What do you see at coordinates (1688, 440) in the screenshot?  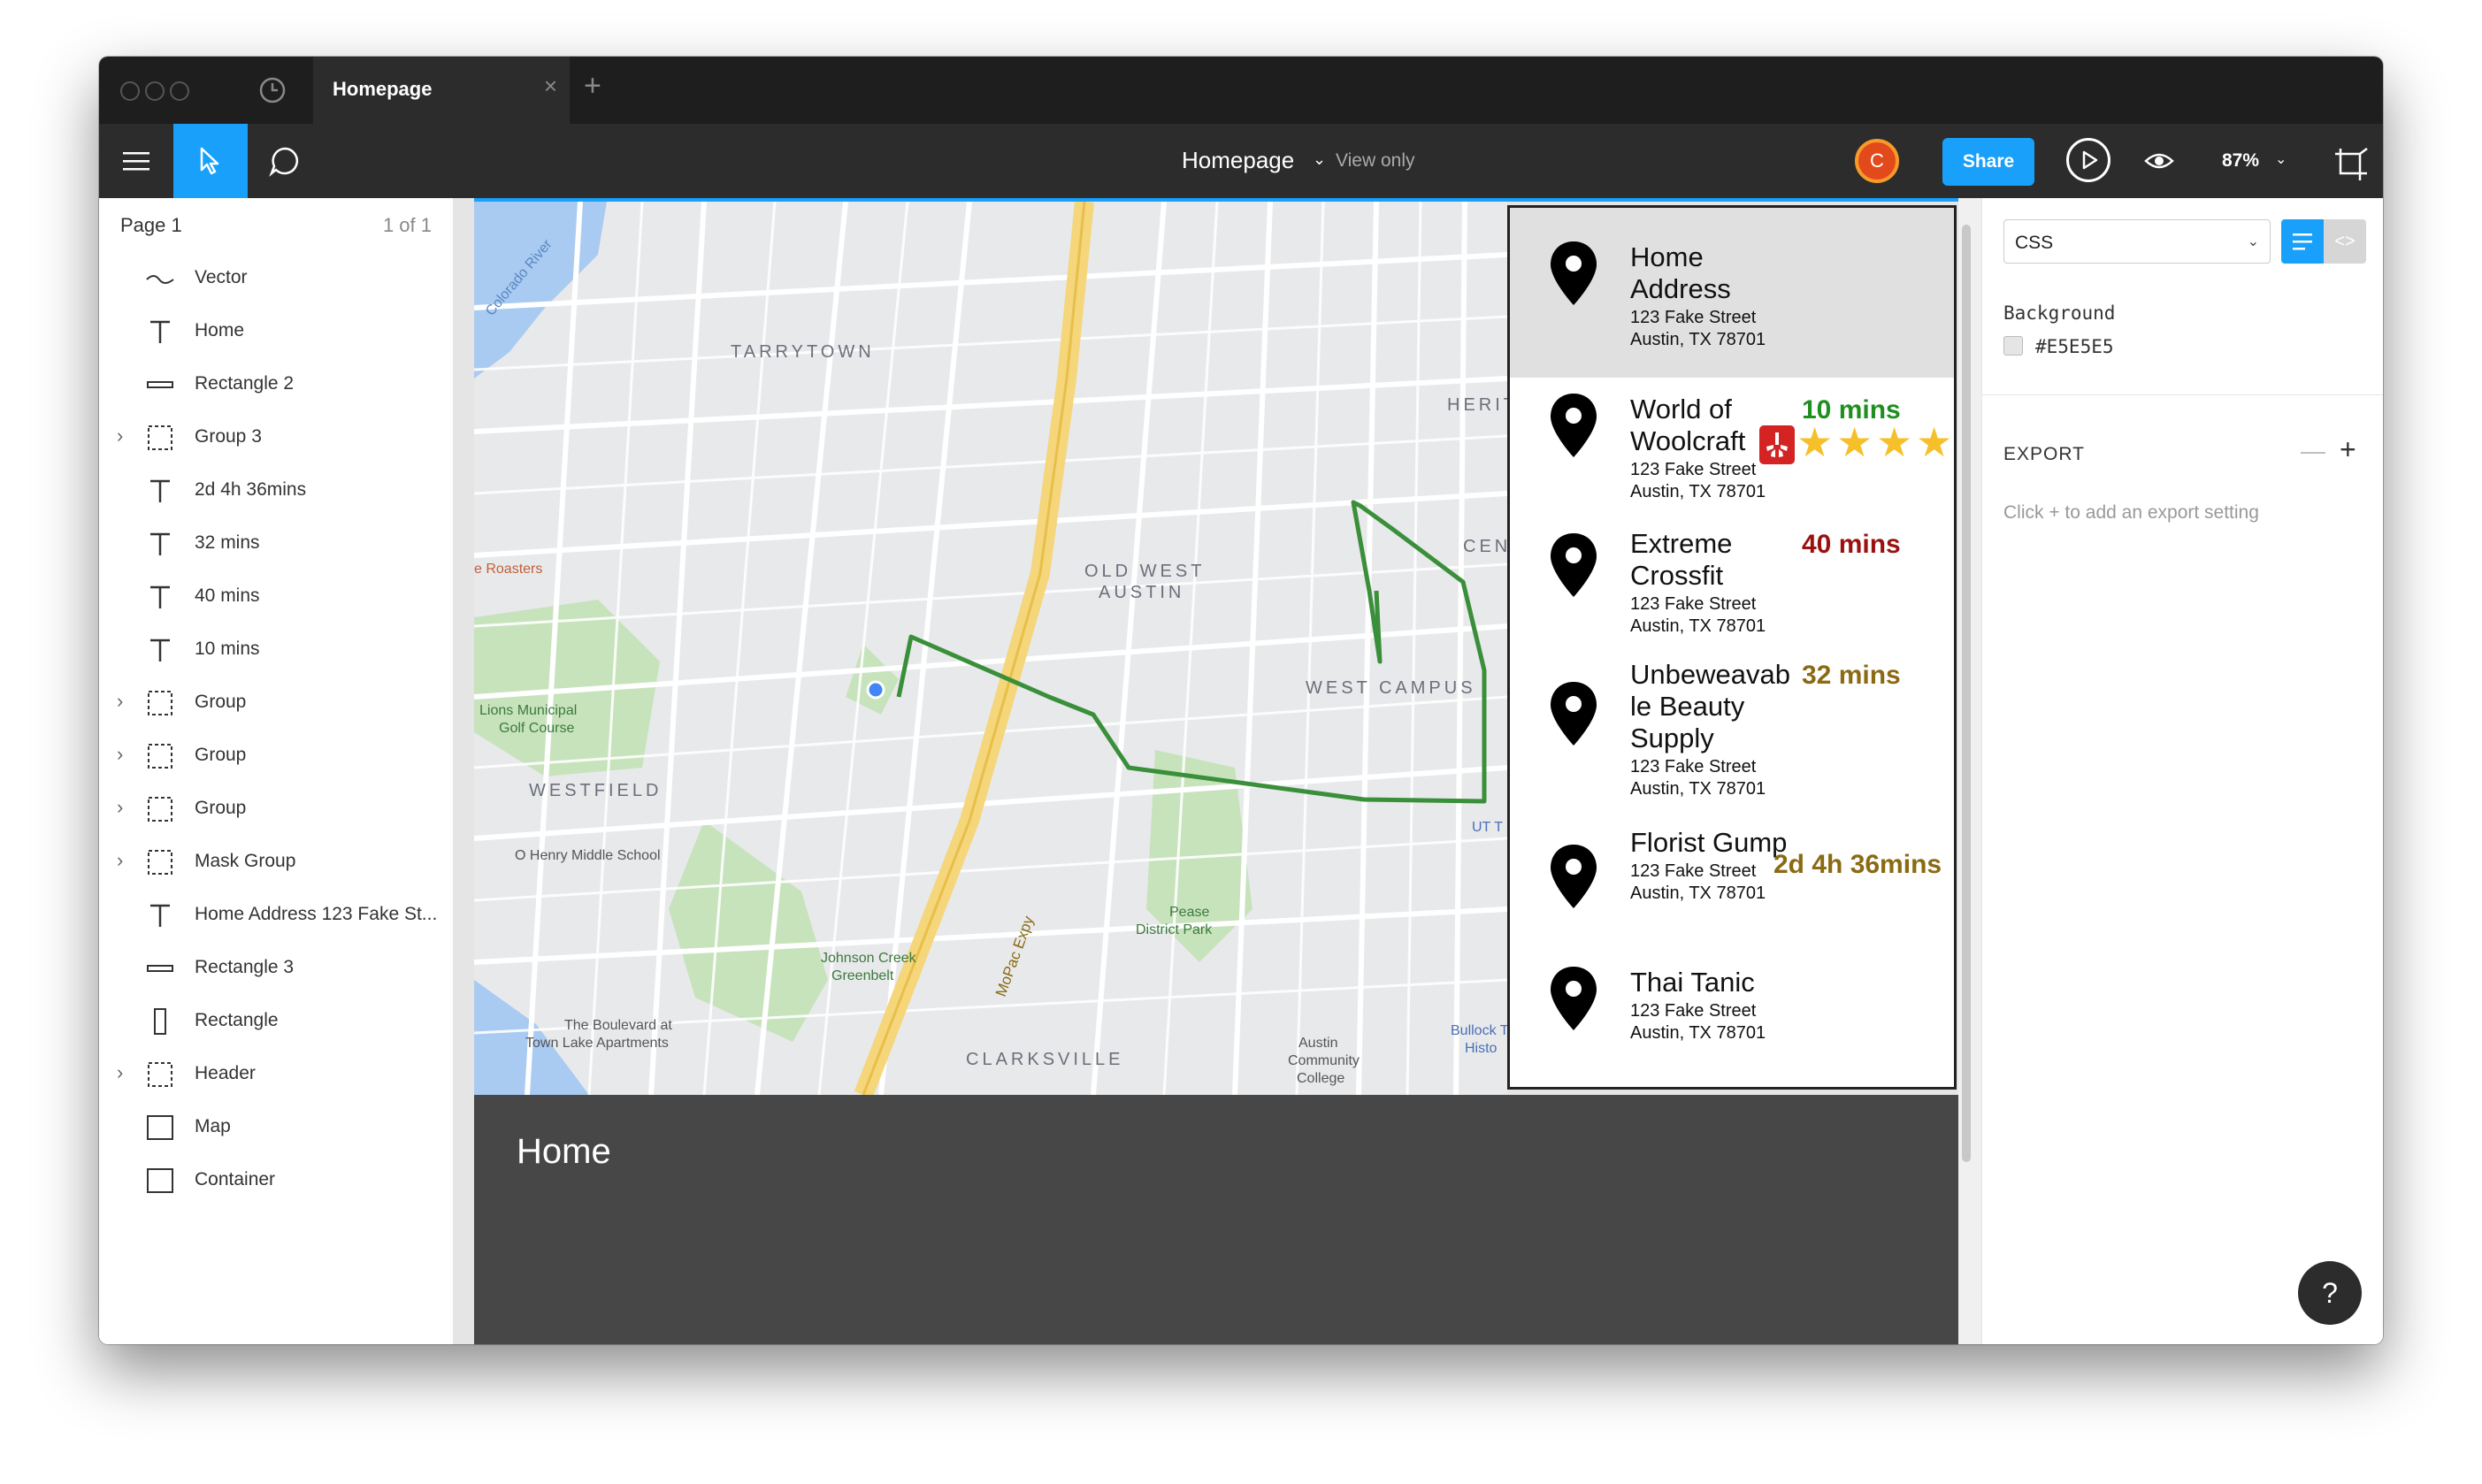 I see `location-name: Woolcraft` at bounding box center [1688, 440].